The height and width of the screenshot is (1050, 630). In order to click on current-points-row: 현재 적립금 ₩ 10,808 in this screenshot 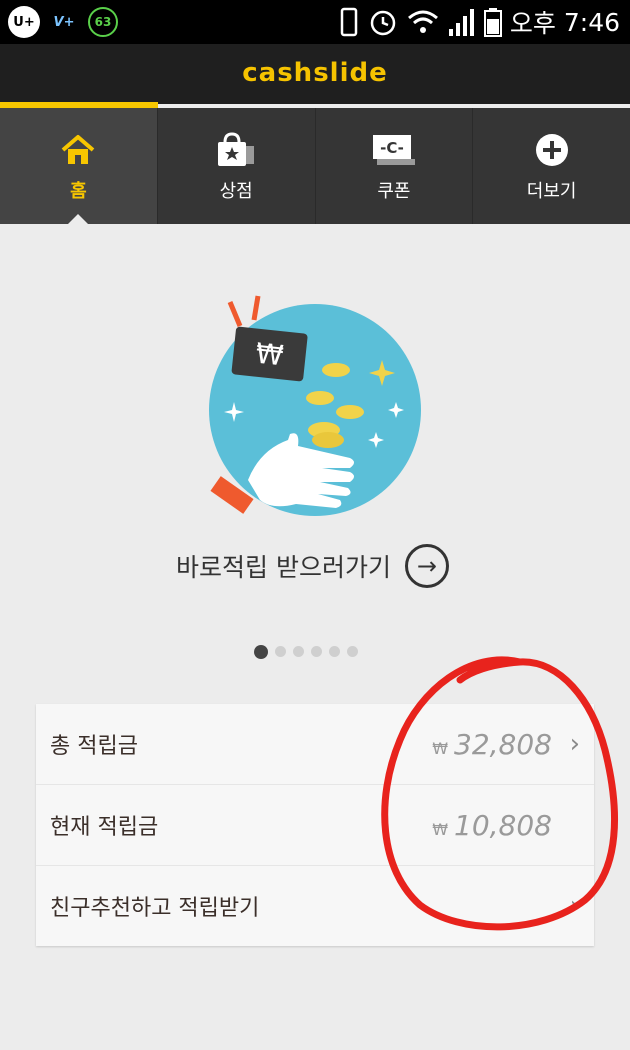, I will do `click(315, 825)`.